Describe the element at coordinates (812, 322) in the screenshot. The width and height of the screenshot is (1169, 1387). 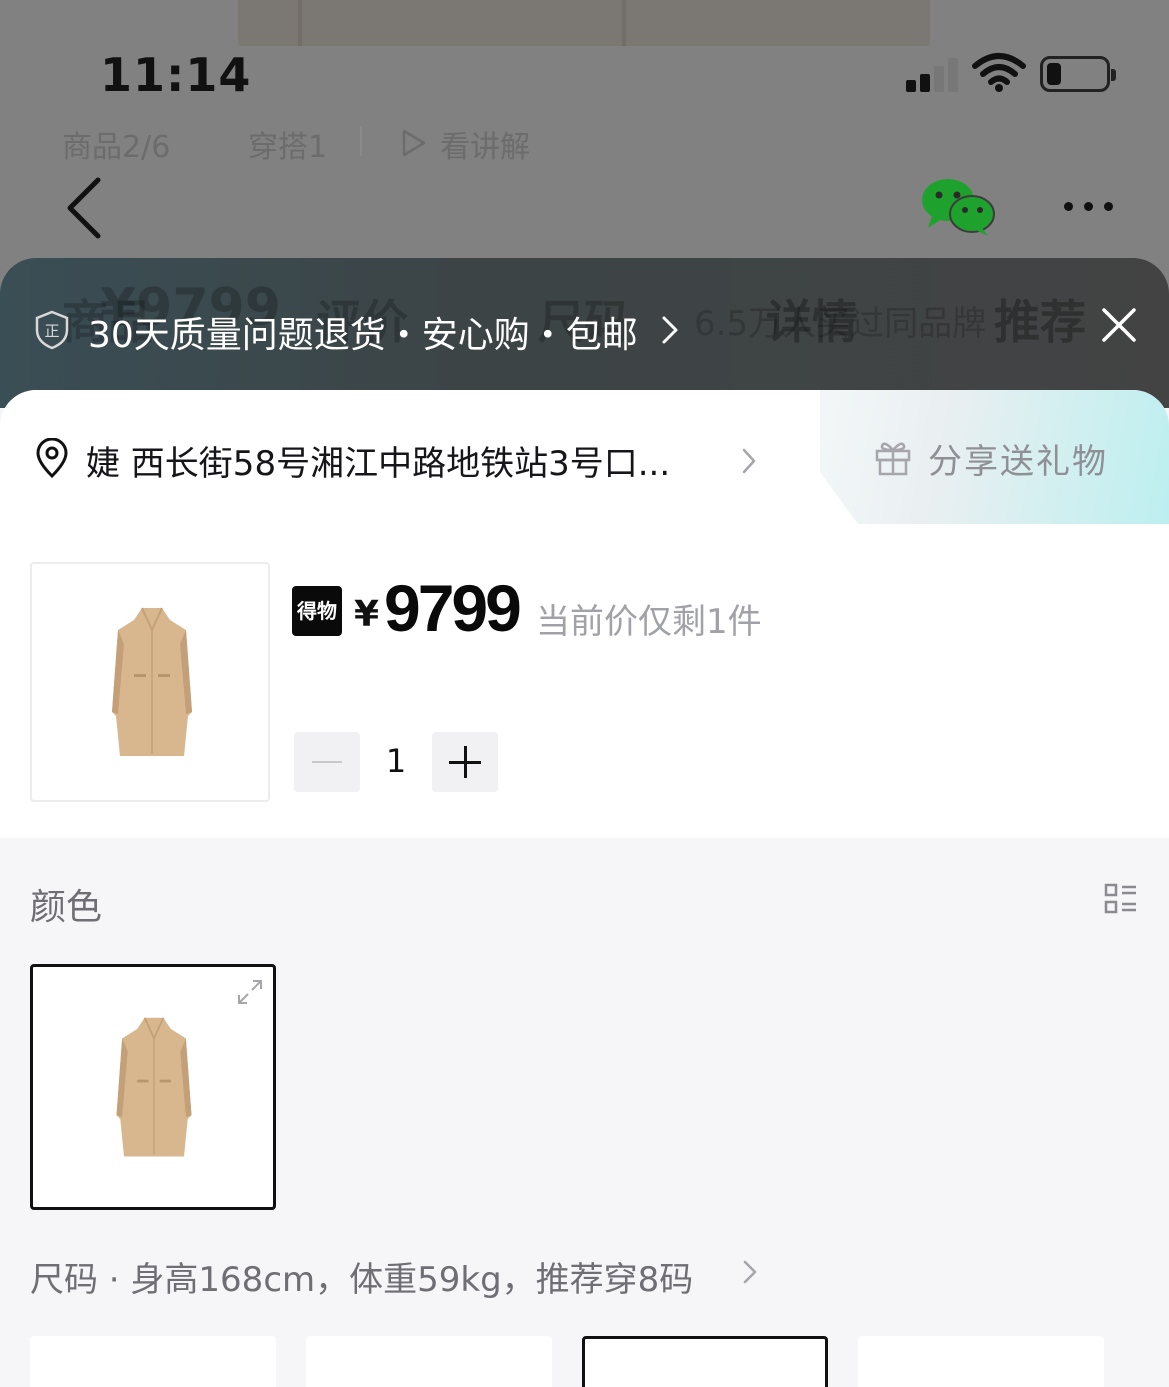
I see `ghost-nav-details: 详情` at that location.